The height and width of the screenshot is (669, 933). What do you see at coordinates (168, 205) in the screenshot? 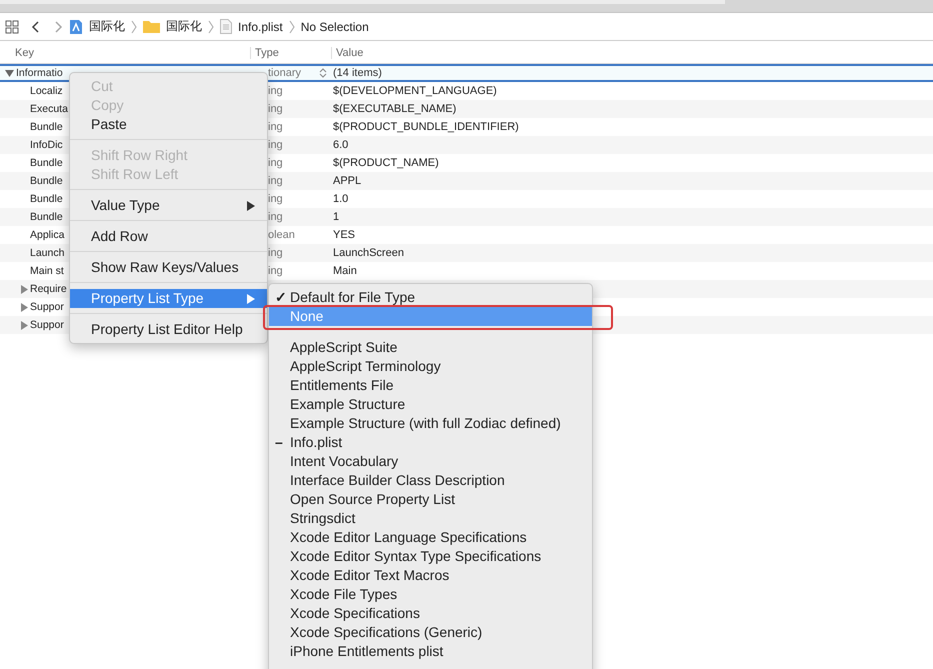
I see `menu-item: Value Type` at bounding box center [168, 205].